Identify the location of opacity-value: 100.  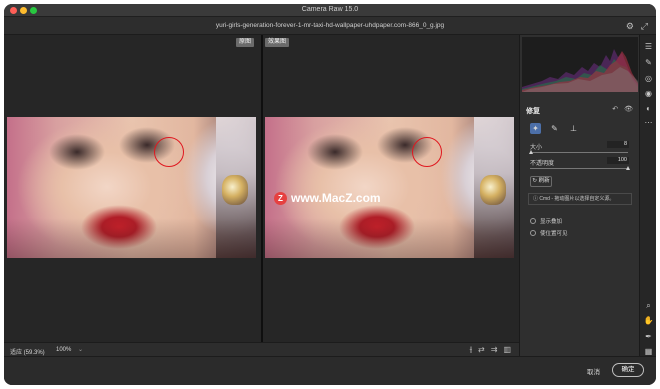
(618, 160).